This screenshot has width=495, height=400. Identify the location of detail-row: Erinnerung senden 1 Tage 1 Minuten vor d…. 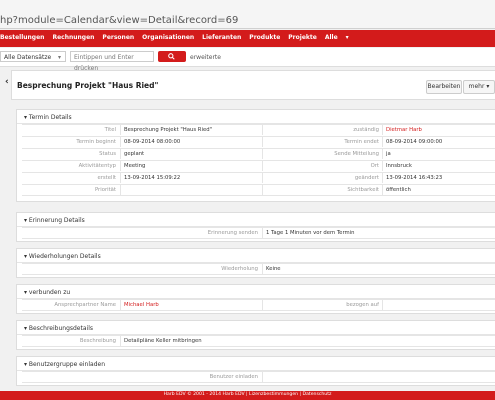
(258, 233).